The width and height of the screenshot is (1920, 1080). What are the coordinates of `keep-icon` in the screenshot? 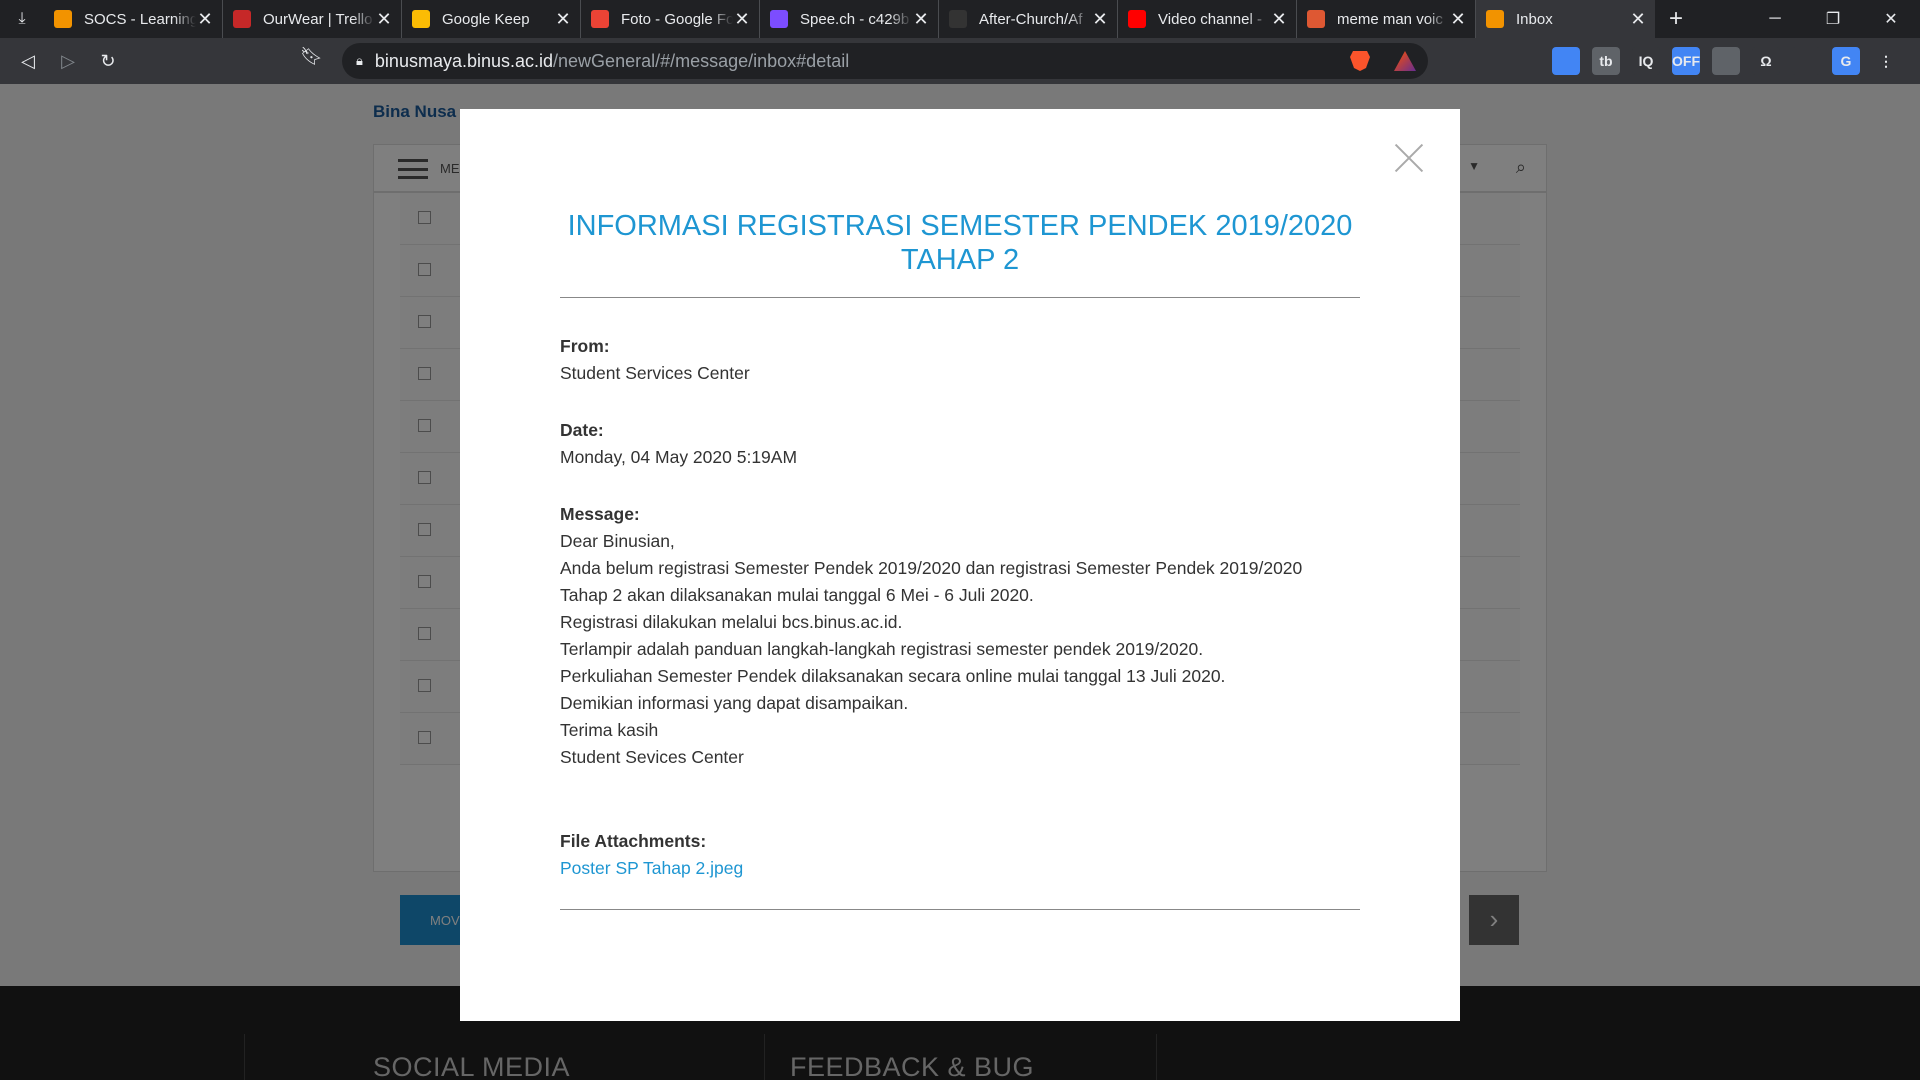 It's located at (421, 19).